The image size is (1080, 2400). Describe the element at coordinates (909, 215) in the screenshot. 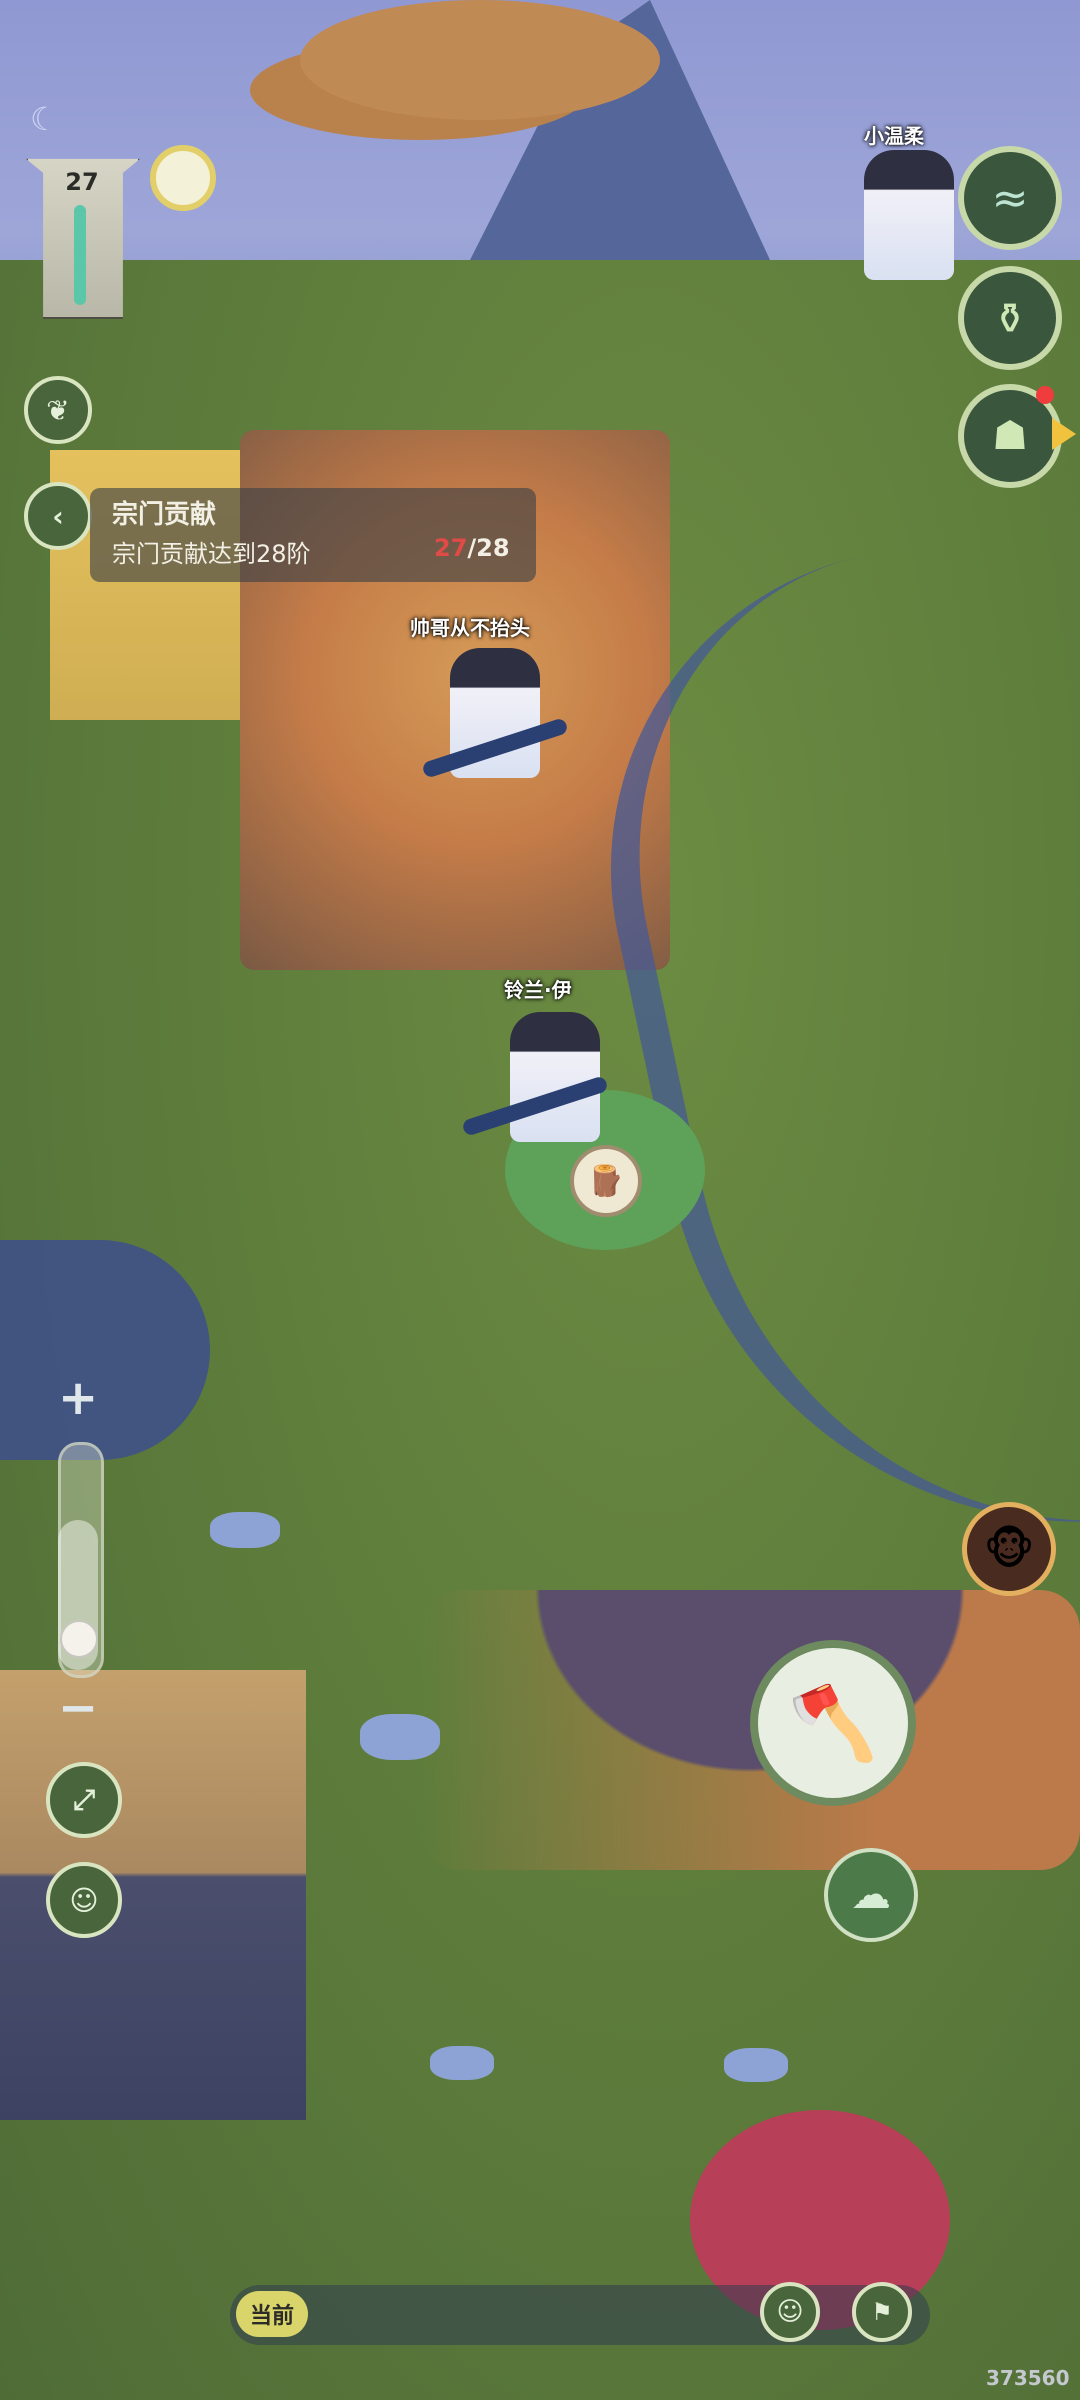

I see `character-top-right` at that location.